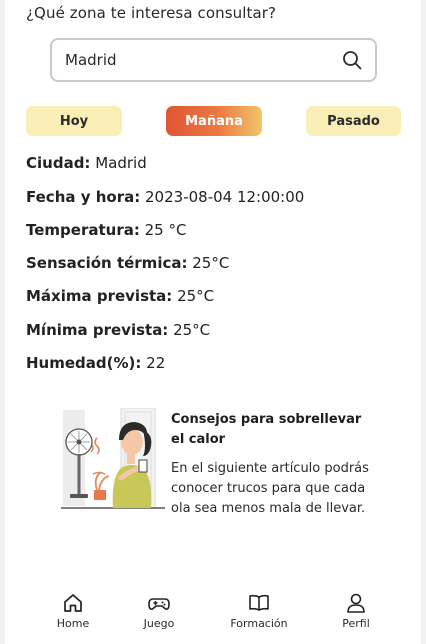  I want to click on humidity-row: Humedad(%): 22, so click(95, 363).